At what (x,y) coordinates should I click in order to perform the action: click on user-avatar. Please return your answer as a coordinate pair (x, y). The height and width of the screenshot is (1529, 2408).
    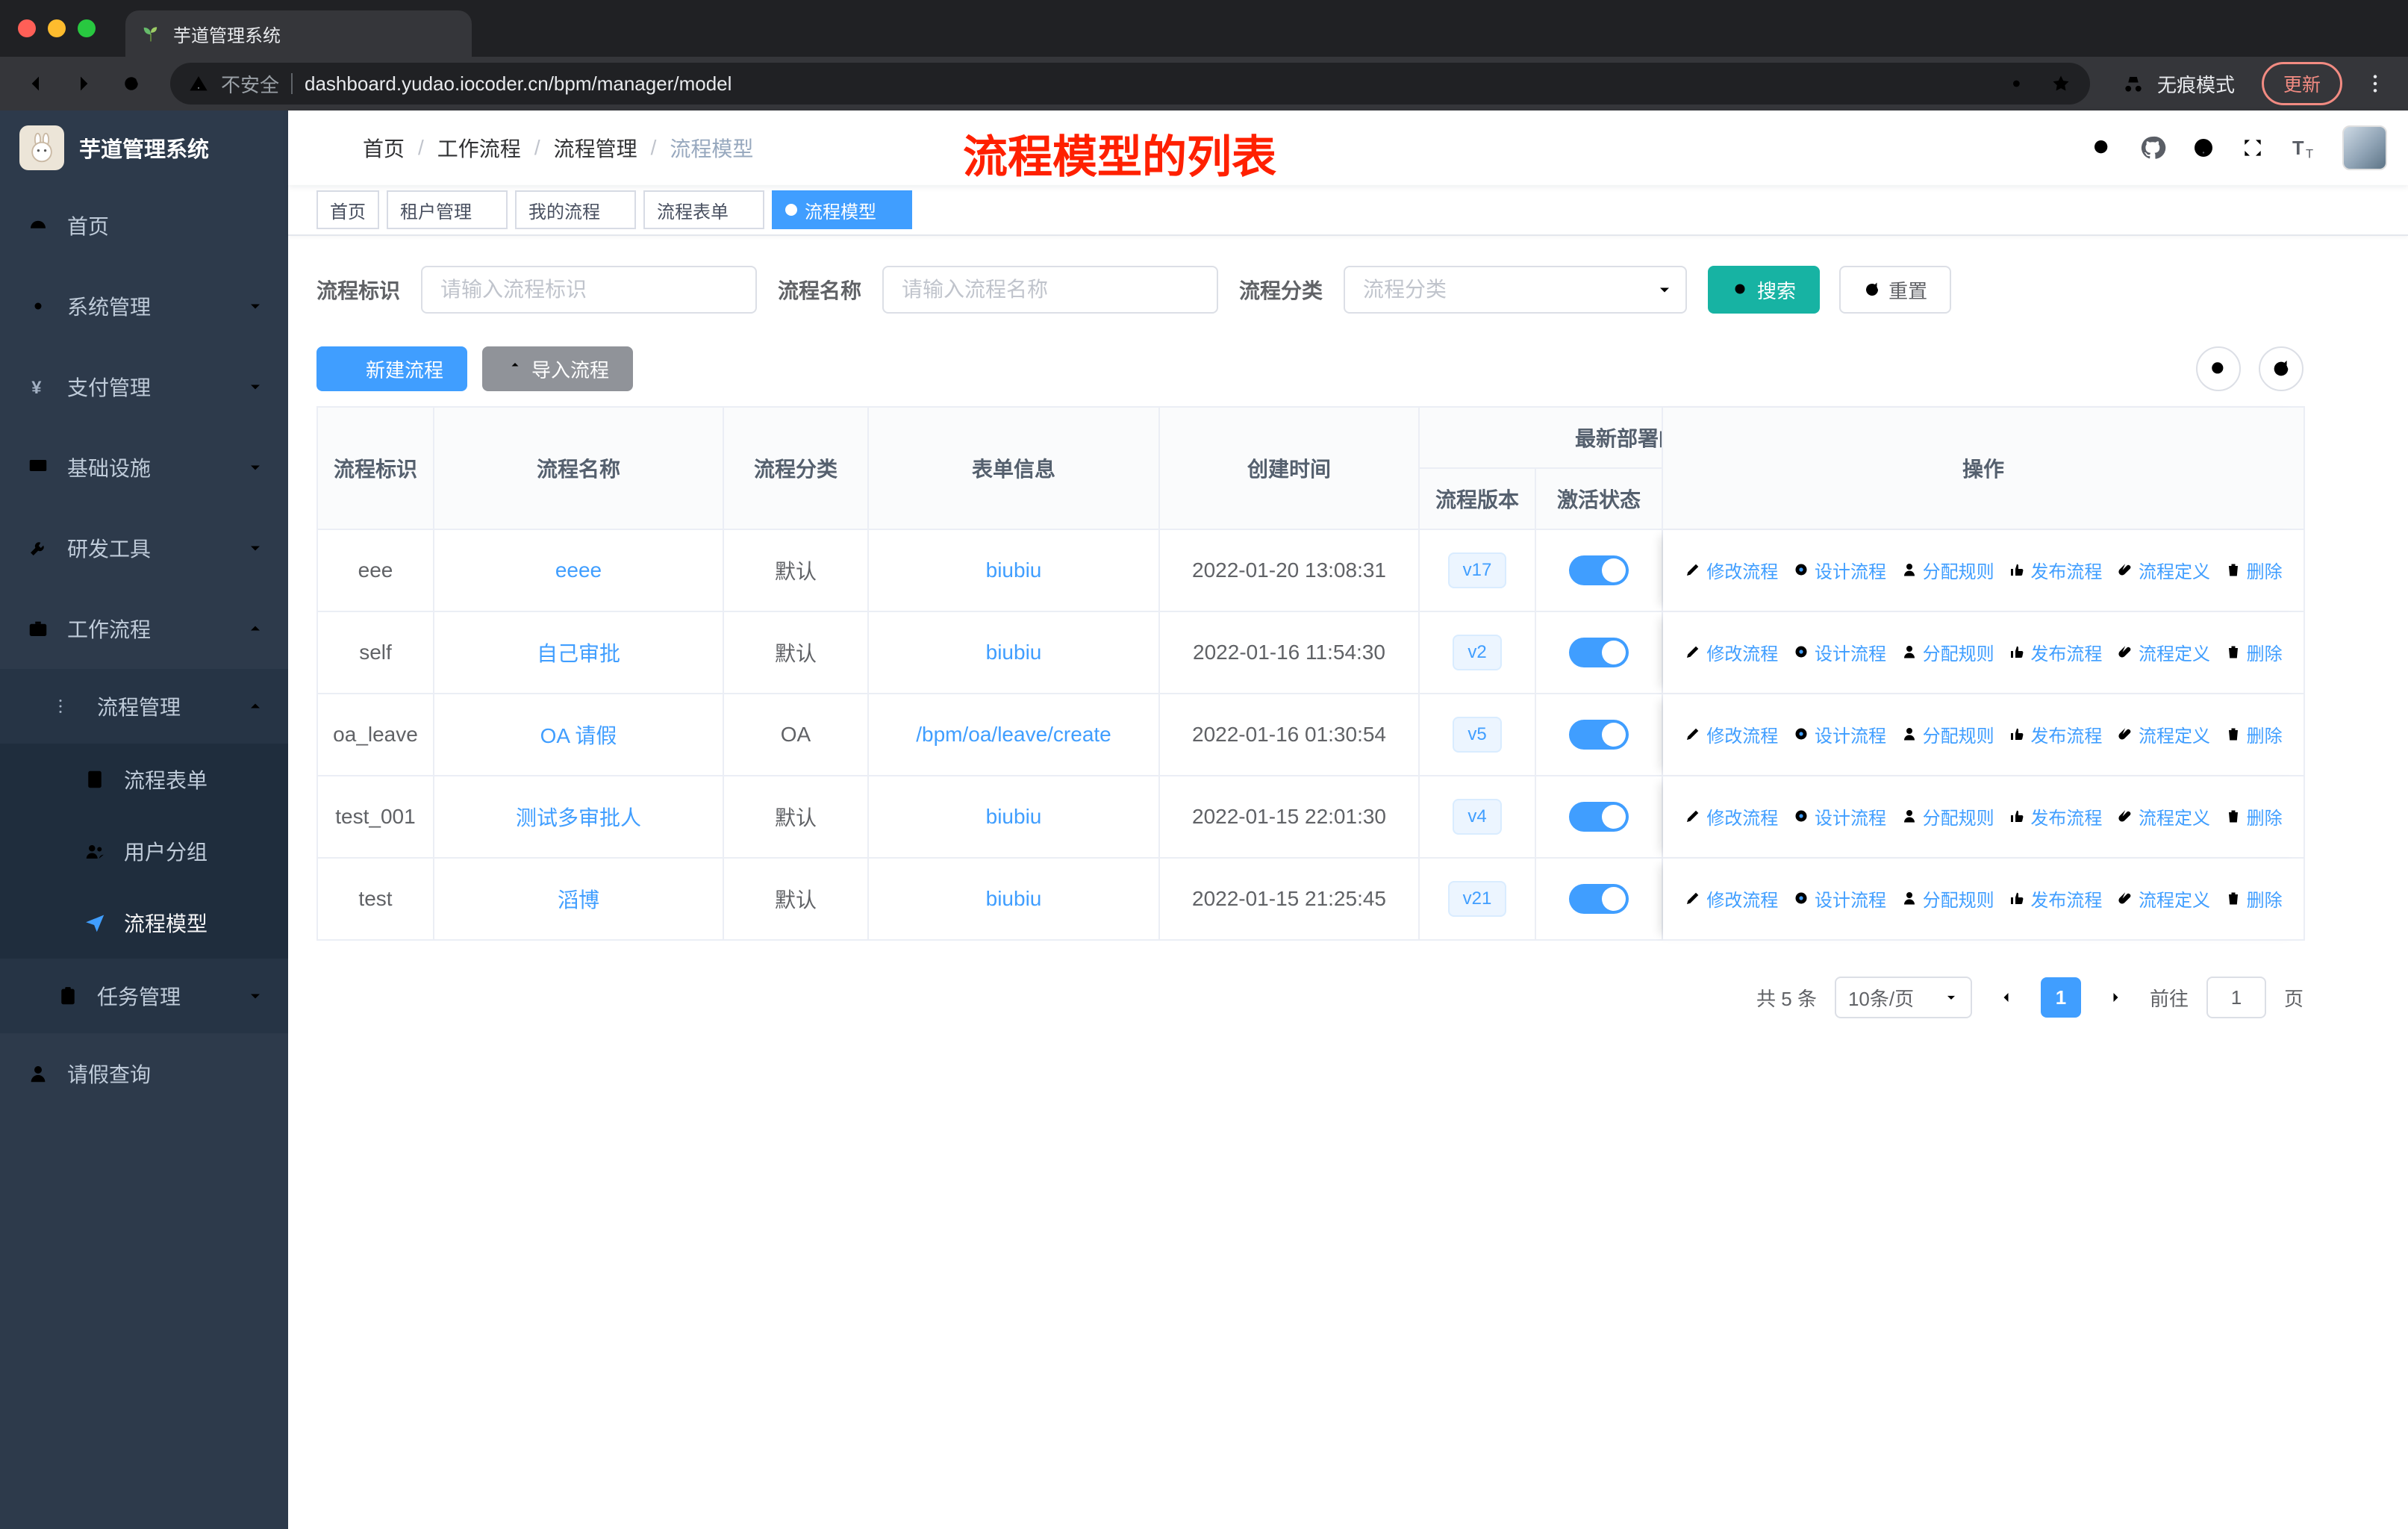
    Looking at the image, I should click on (2364, 147).